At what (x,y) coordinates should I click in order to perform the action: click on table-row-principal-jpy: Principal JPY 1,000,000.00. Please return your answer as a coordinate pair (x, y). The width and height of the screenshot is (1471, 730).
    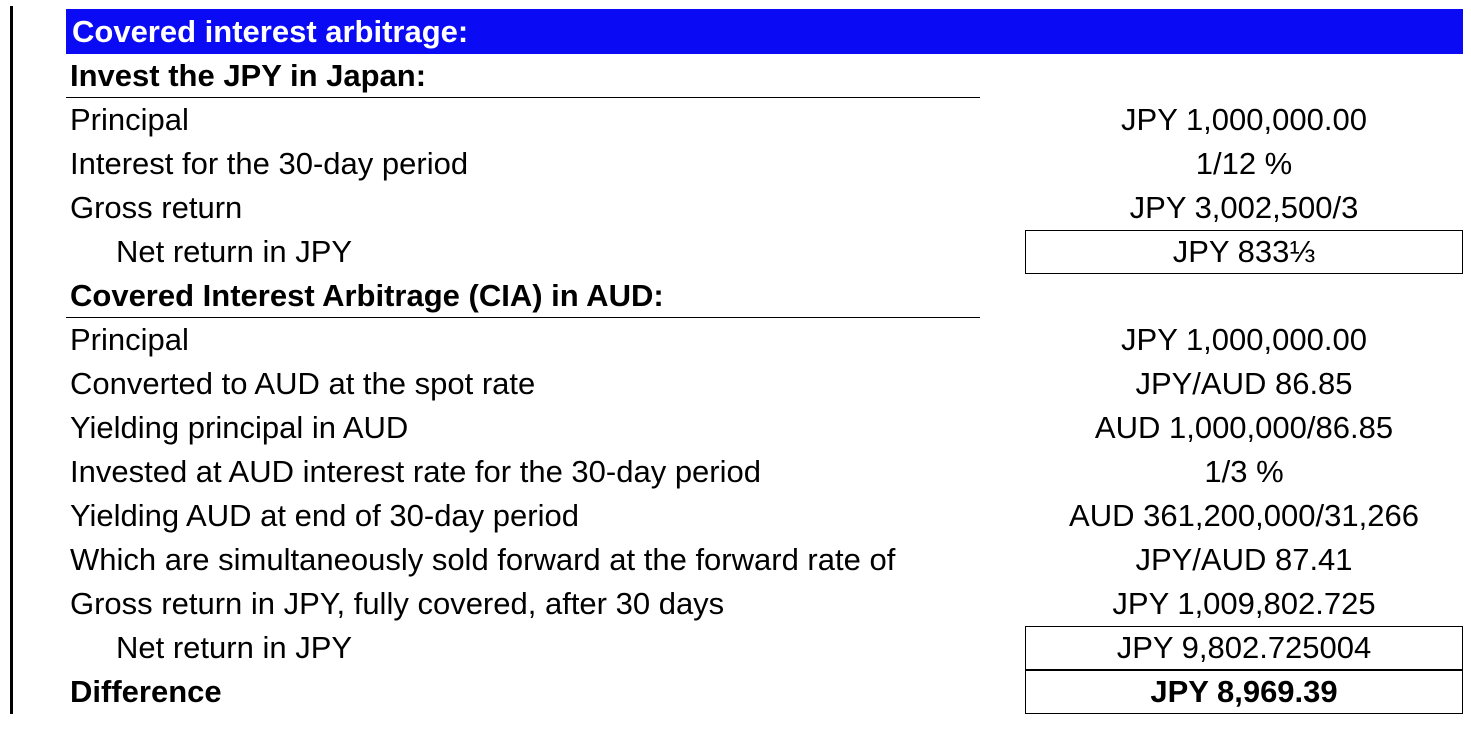
    Looking at the image, I should click on (764, 120).